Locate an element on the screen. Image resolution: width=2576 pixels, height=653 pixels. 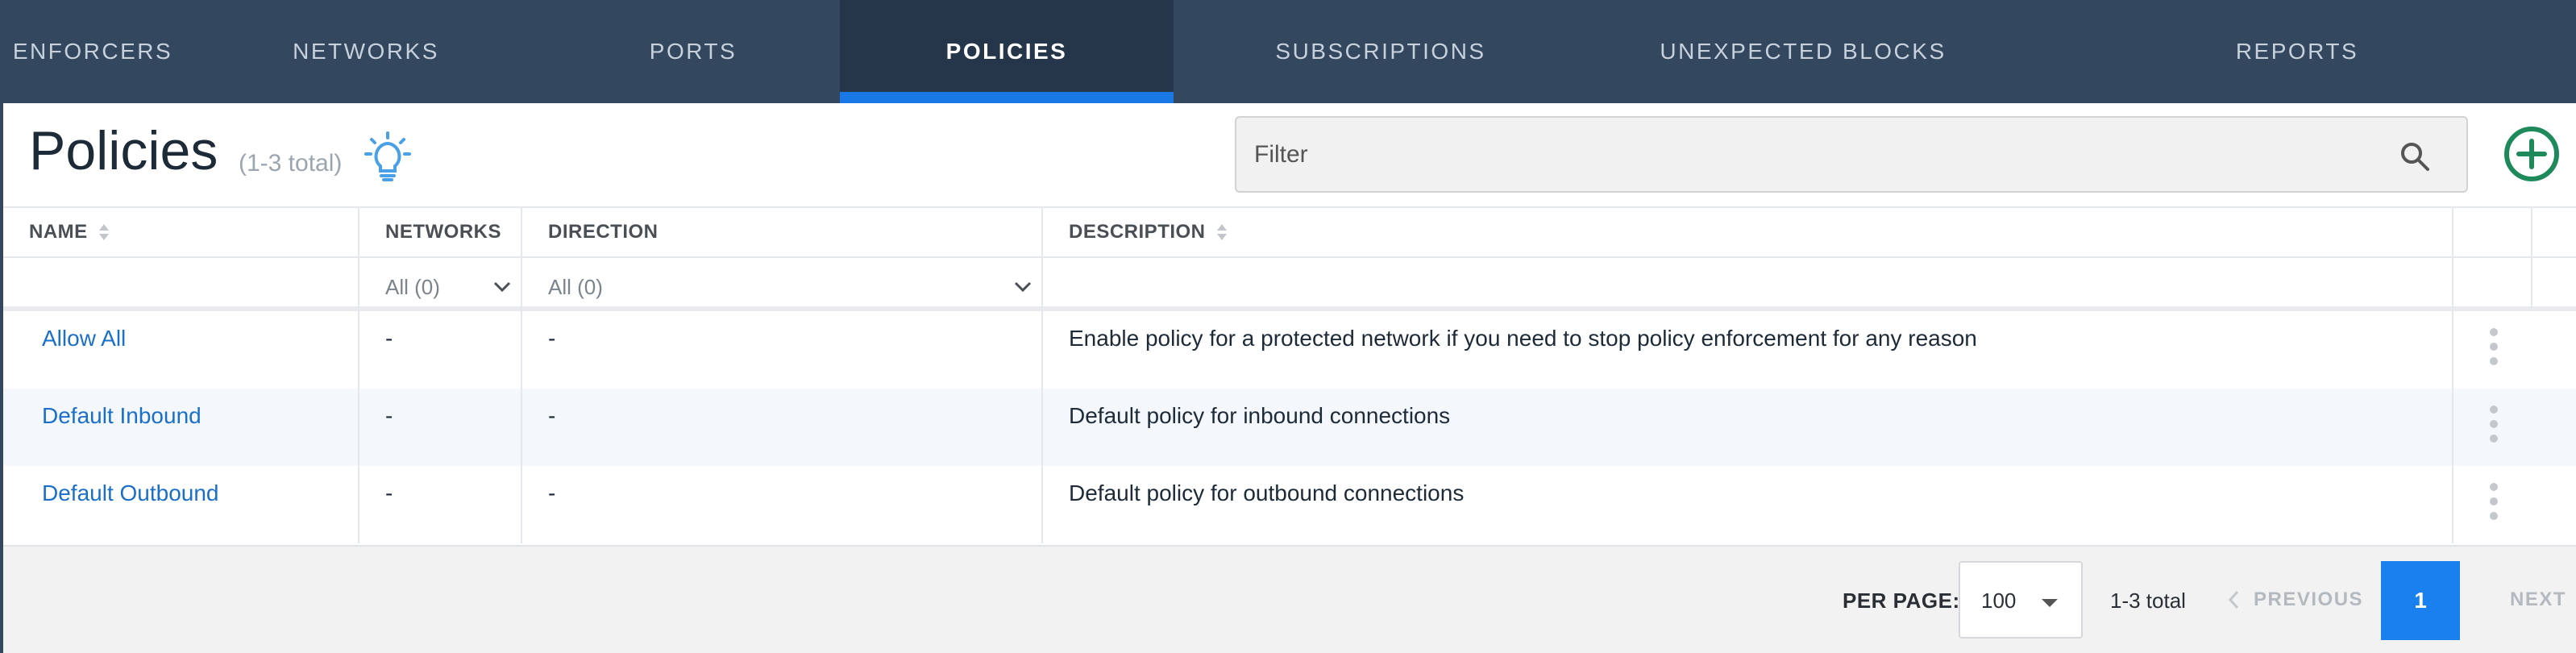
column-header-description: DESCRIPTION is located at coordinates (1148, 232).